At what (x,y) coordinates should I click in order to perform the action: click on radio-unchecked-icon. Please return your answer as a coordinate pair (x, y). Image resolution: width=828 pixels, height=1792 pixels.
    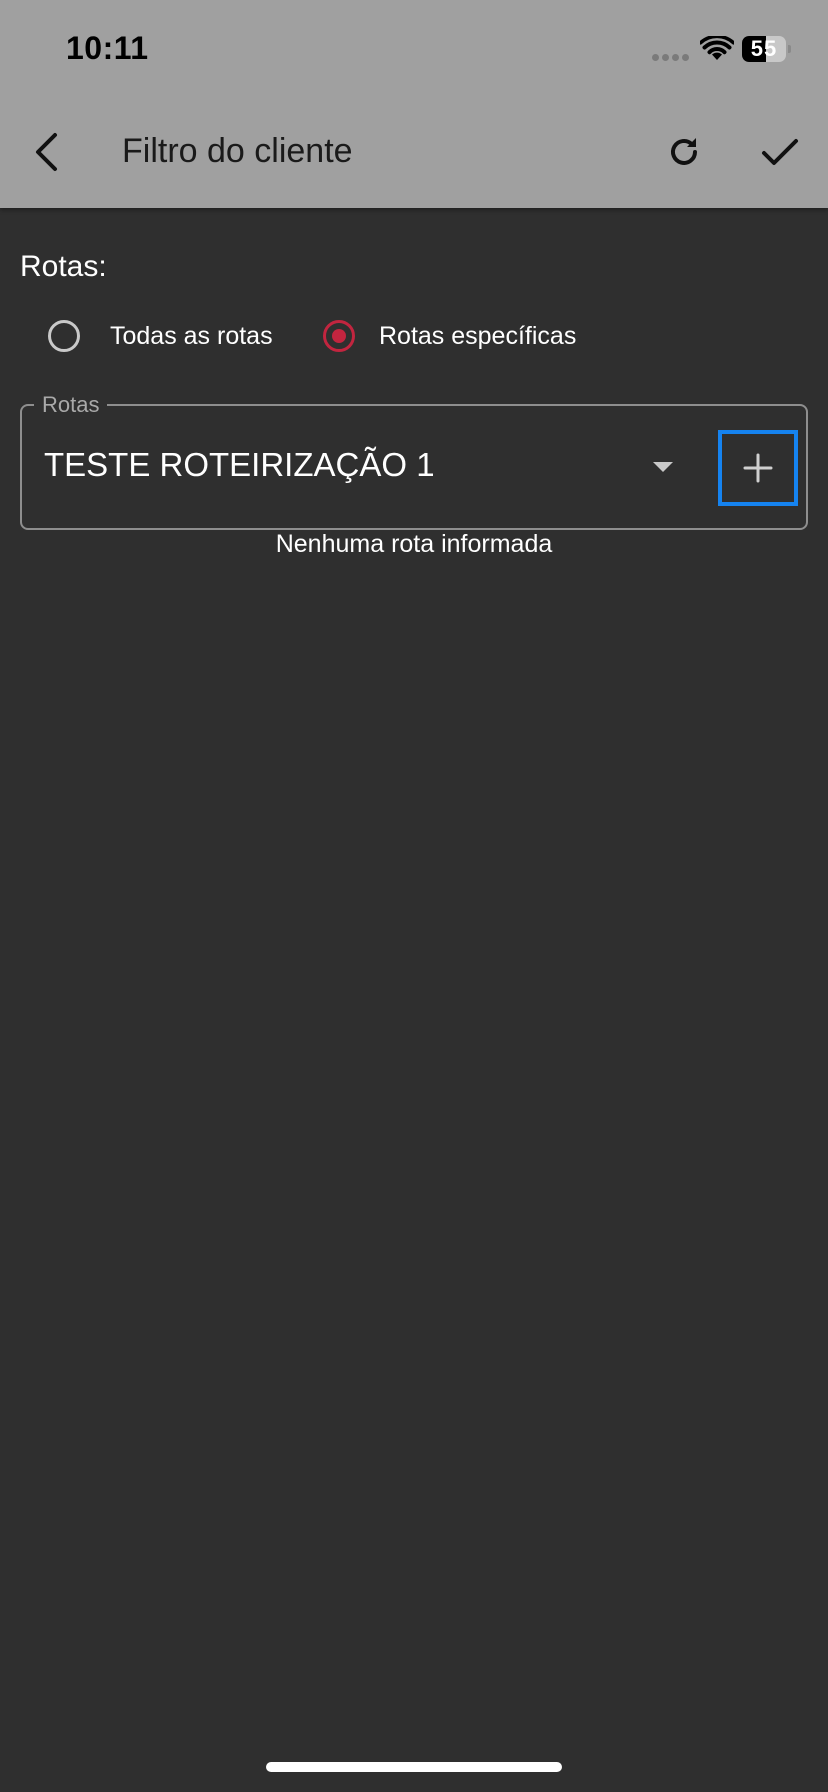
    Looking at the image, I should click on (64, 336).